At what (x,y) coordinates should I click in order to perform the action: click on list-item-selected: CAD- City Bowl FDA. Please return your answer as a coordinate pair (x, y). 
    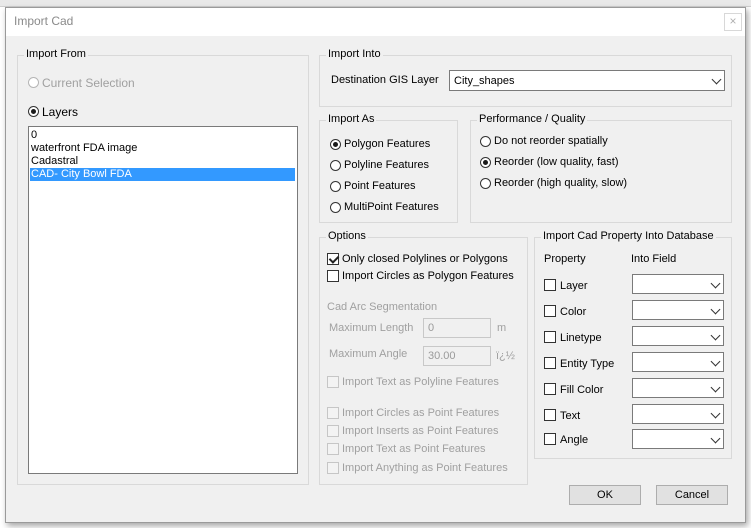
    Looking at the image, I should click on (162, 174).